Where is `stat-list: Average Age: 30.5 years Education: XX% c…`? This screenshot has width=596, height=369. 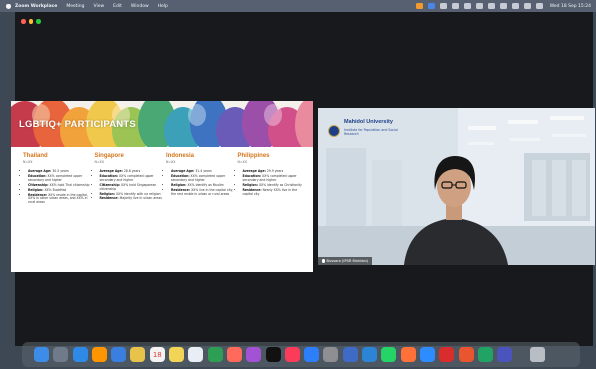
stat-list: Average Age: 30.5 years Education: XX% c… is located at coordinates (57, 187).